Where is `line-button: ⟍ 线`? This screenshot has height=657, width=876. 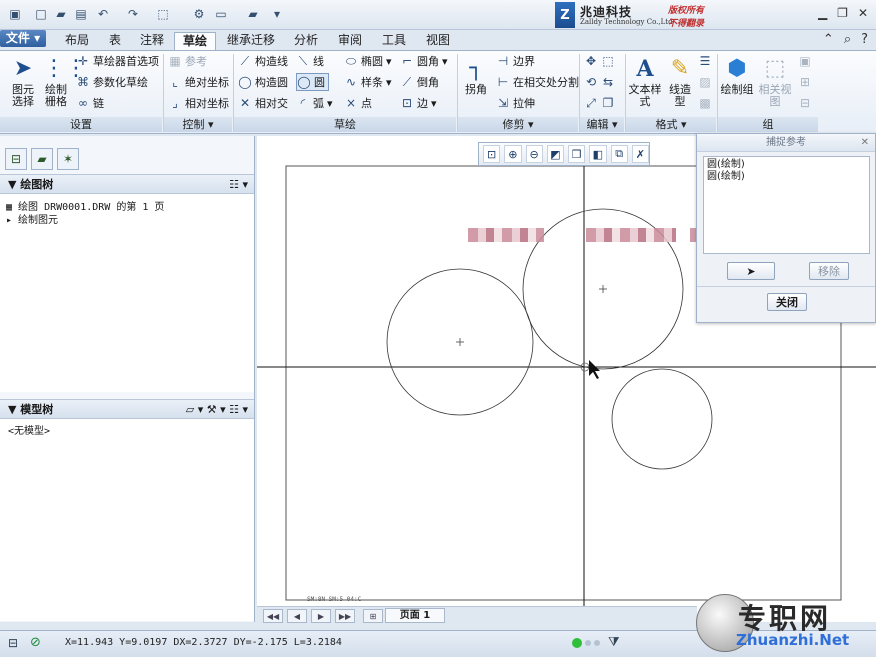 line-button: ⟍ 线 is located at coordinates (310, 61).